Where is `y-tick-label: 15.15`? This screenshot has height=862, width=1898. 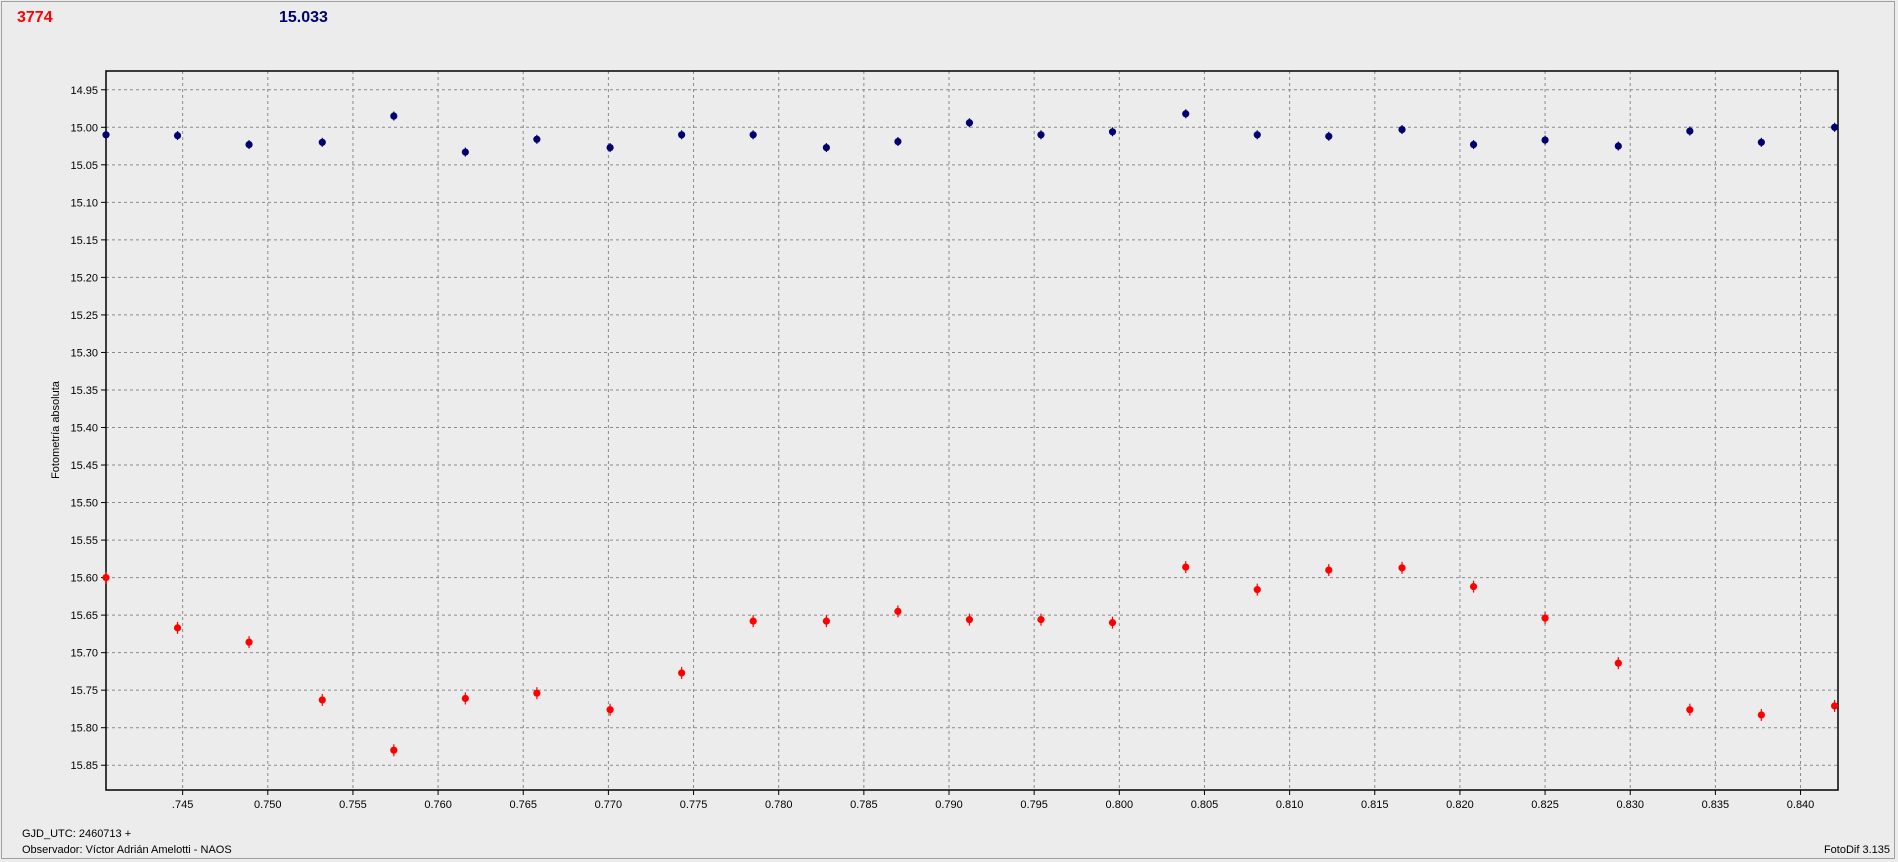 y-tick-label: 15.15 is located at coordinates (84, 241).